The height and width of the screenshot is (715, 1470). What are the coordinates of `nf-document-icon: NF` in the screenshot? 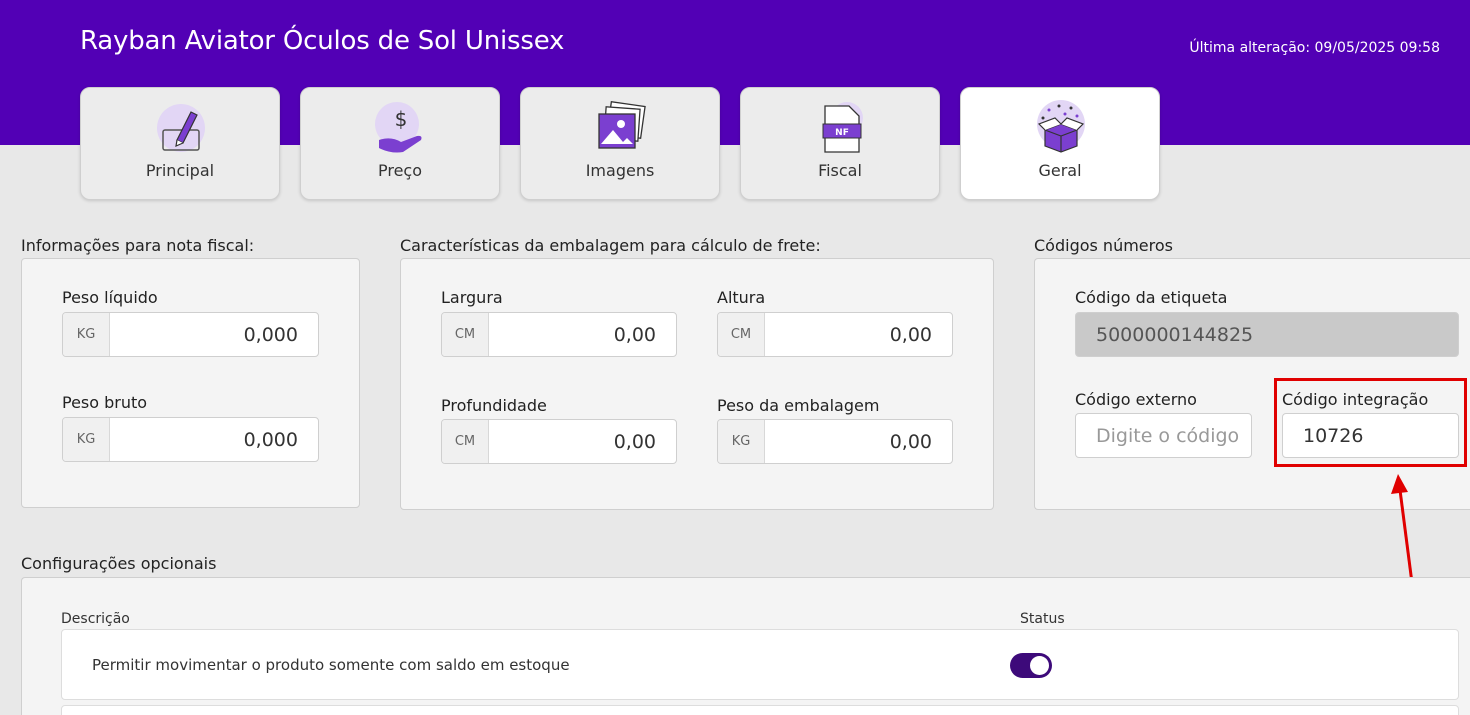 It's located at (842, 127).